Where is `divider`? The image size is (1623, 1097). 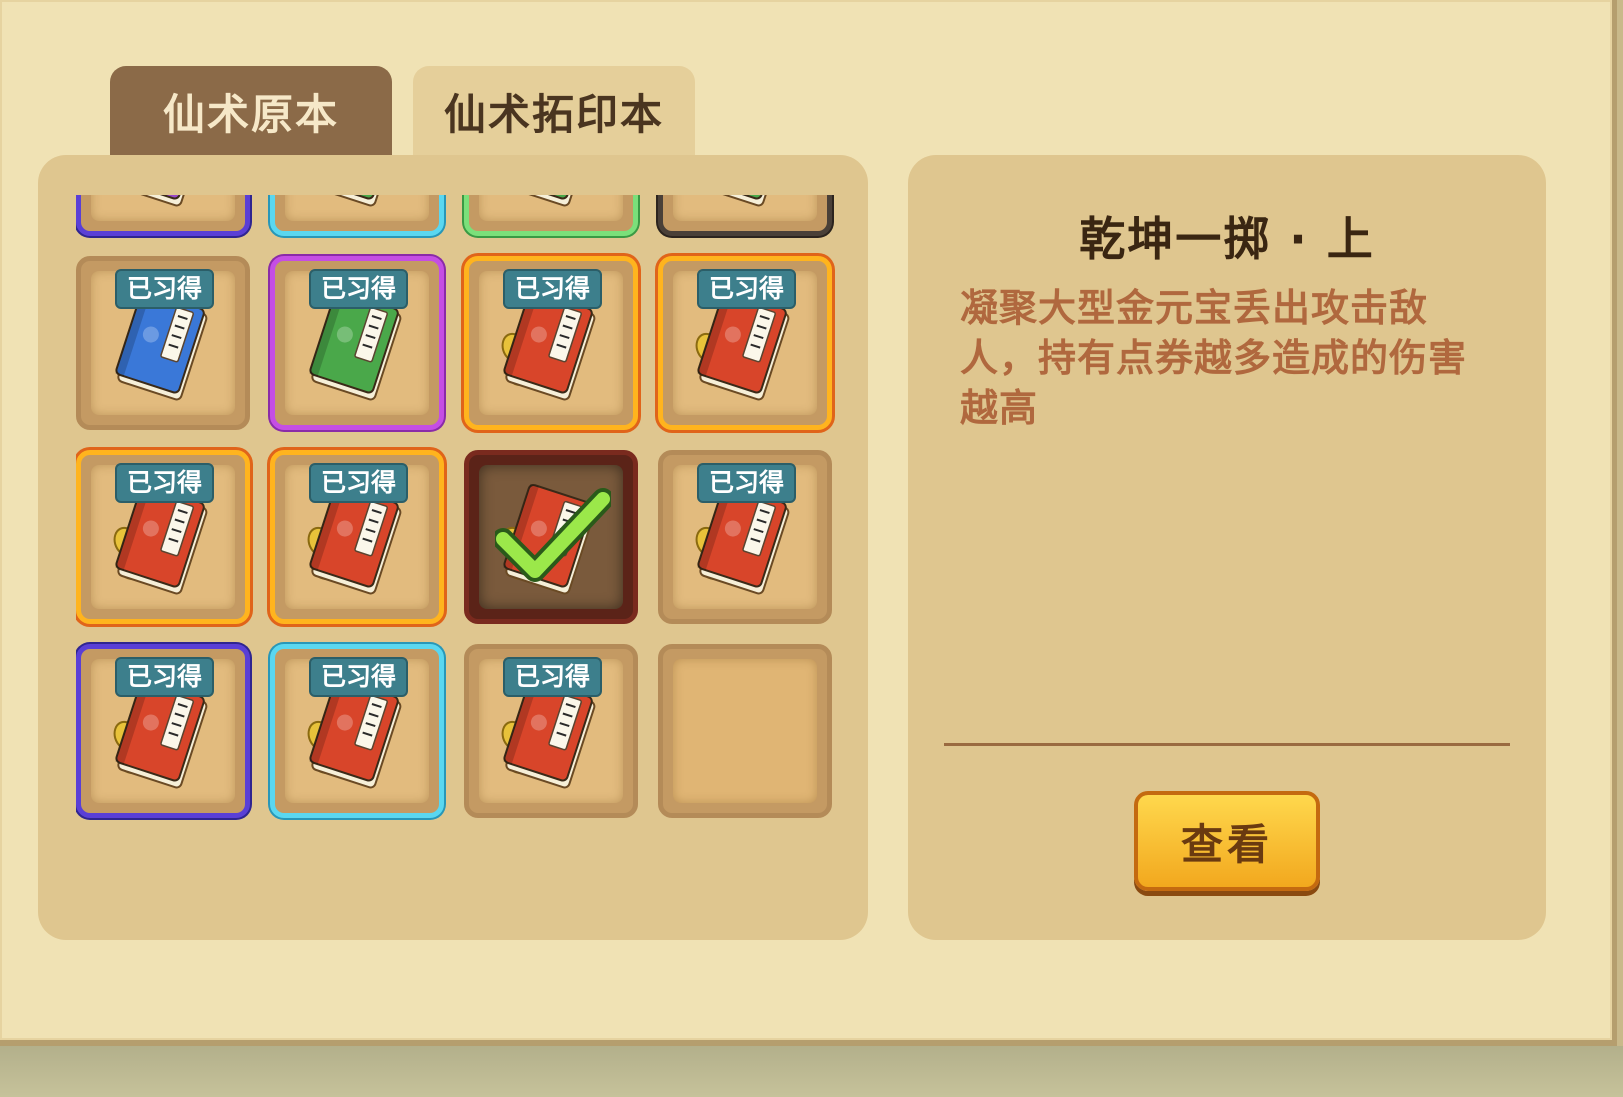 divider is located at coordinates (1227, 744).